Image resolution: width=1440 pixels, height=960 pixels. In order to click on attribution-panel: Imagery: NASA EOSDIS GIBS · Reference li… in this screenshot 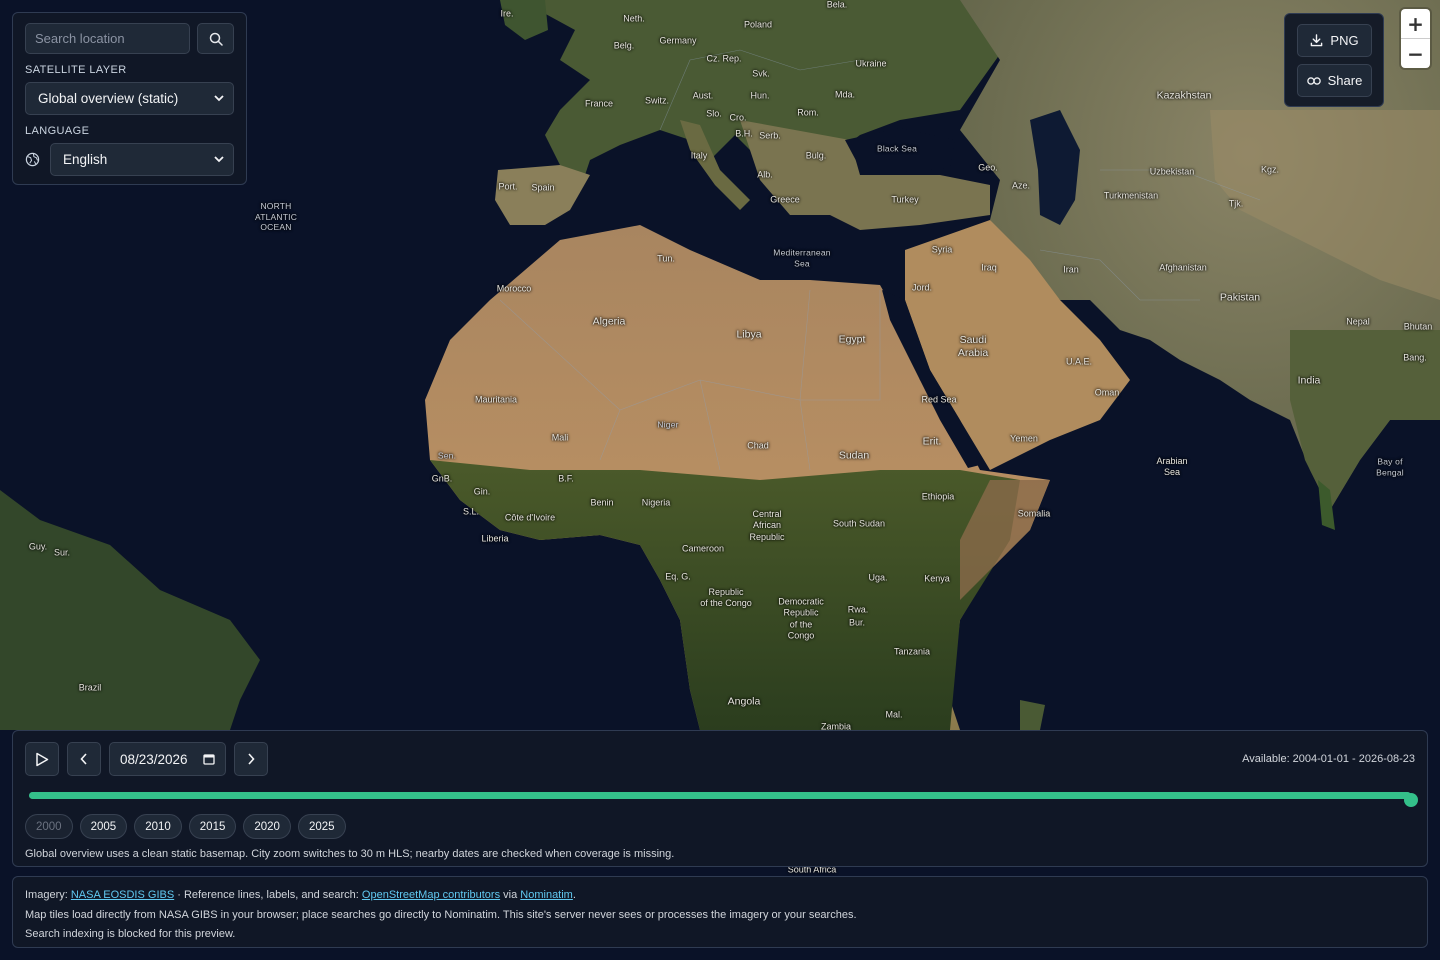, I will do `click(720, 912)`.